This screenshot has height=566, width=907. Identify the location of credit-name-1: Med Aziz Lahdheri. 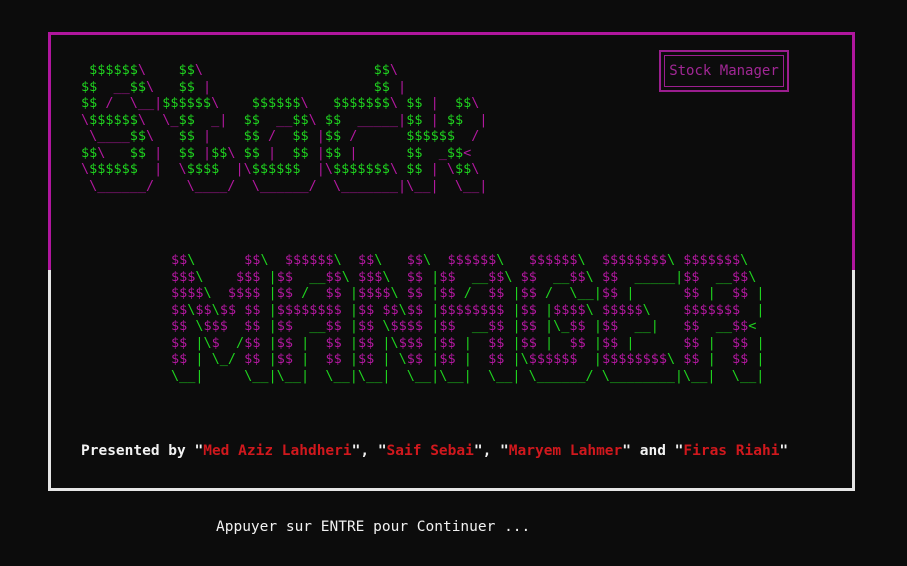
(277, 451).